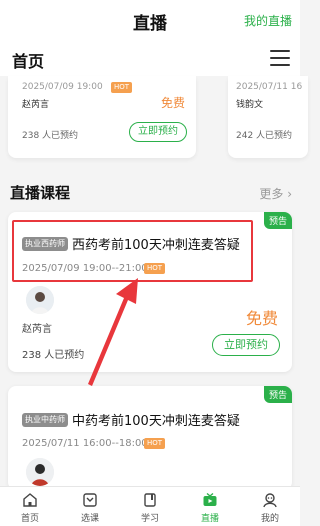  I want to click on tab-label: 学习, so click(149, 519).